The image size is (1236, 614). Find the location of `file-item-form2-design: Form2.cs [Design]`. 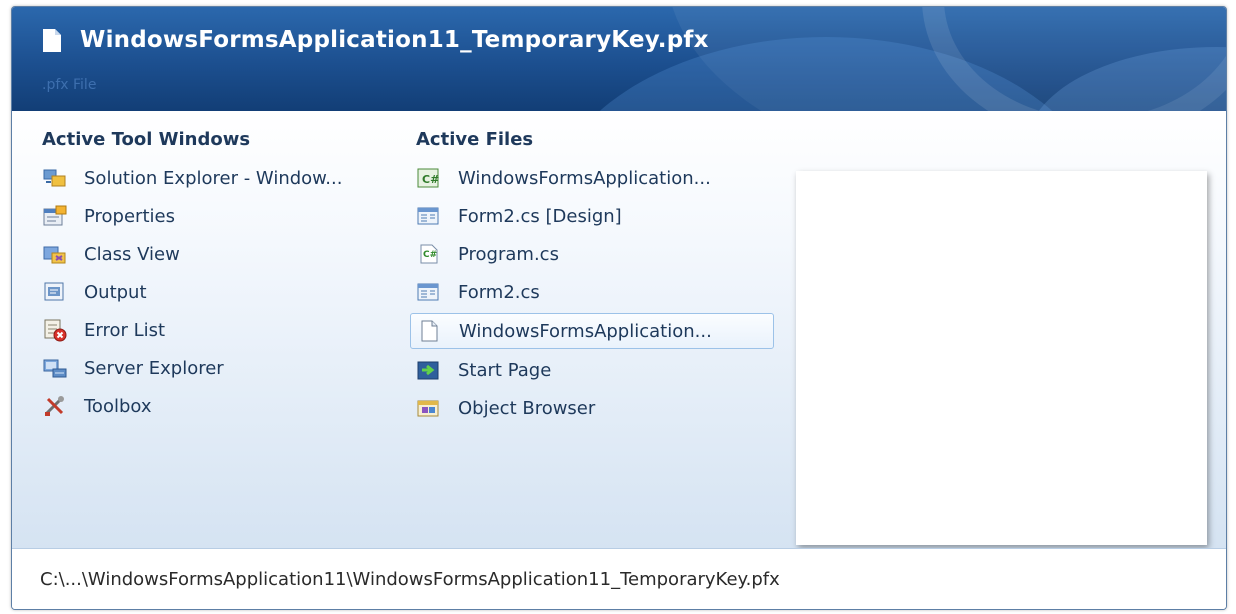

file-item-form2-design: Form2.cs [Design] is located at coordinates (599, 216).